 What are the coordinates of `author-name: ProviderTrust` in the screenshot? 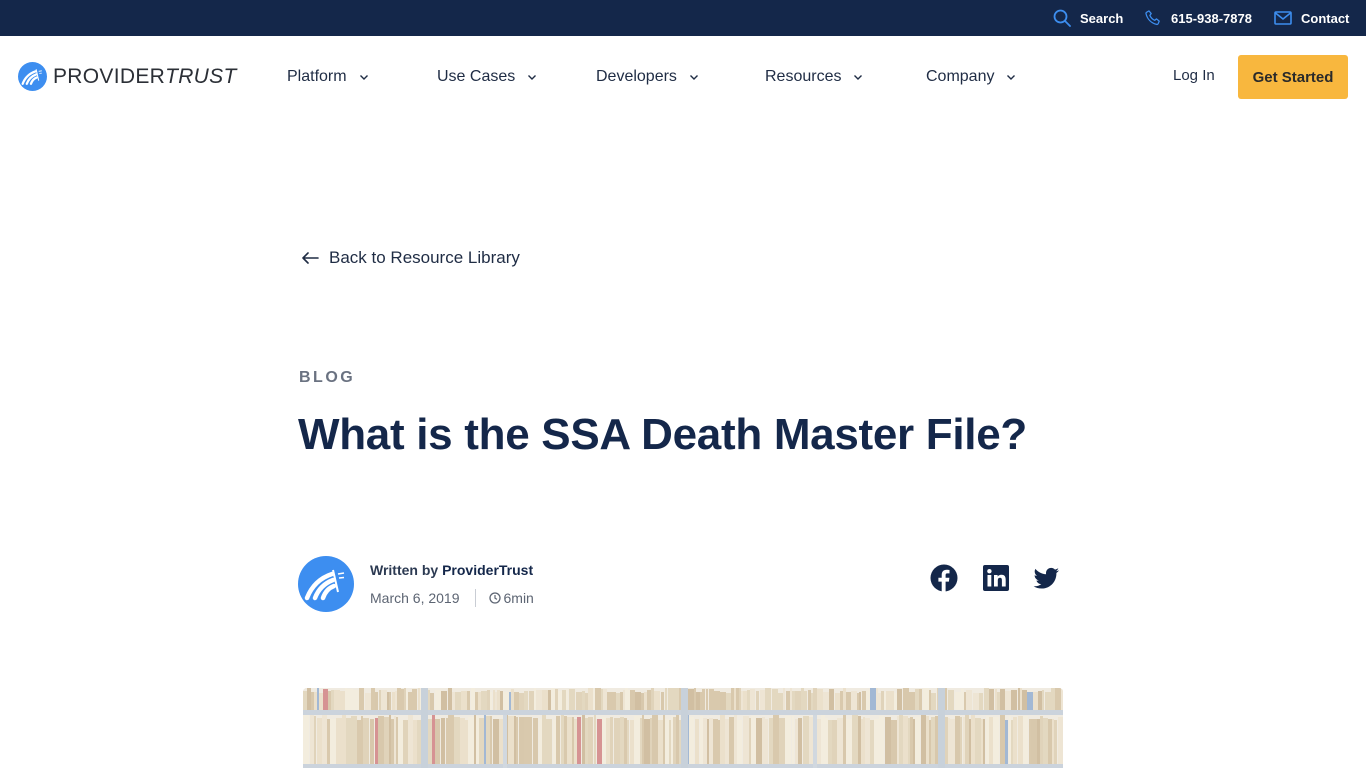 It's located at (487, 570).